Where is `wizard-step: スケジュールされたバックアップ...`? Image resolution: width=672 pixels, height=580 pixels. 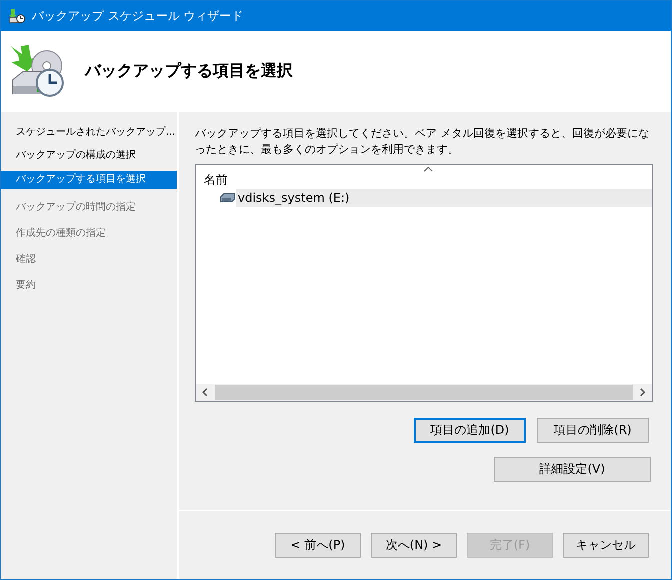 wizard-step: スケジュールされたバックアップ... is located at coordinates (89, 132).